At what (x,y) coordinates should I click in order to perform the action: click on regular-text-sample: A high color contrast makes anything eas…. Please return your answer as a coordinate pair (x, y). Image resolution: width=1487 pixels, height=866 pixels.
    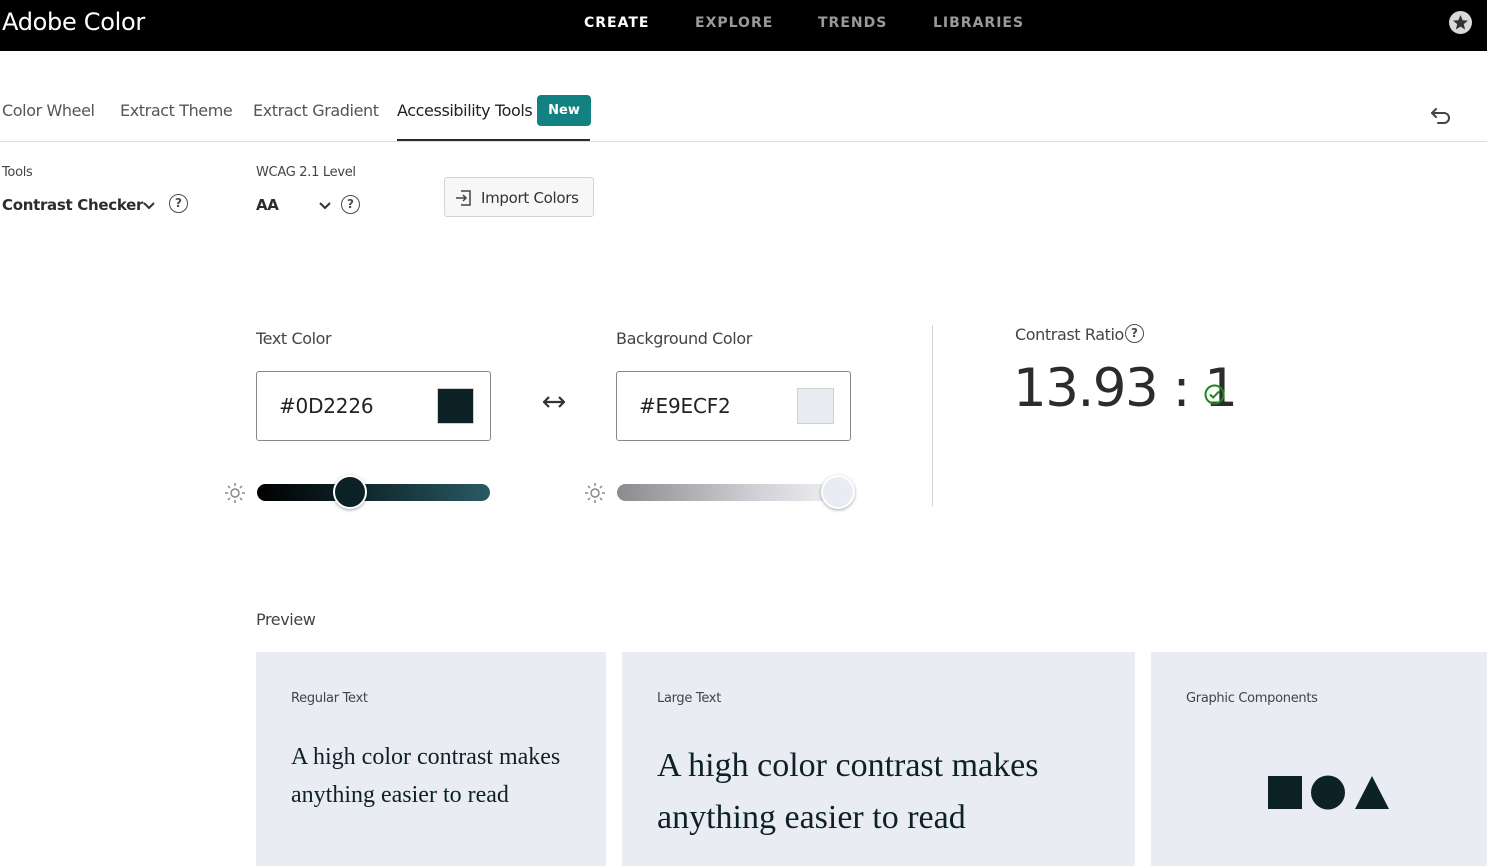
    Looking at the image, I should click on (426, 776).